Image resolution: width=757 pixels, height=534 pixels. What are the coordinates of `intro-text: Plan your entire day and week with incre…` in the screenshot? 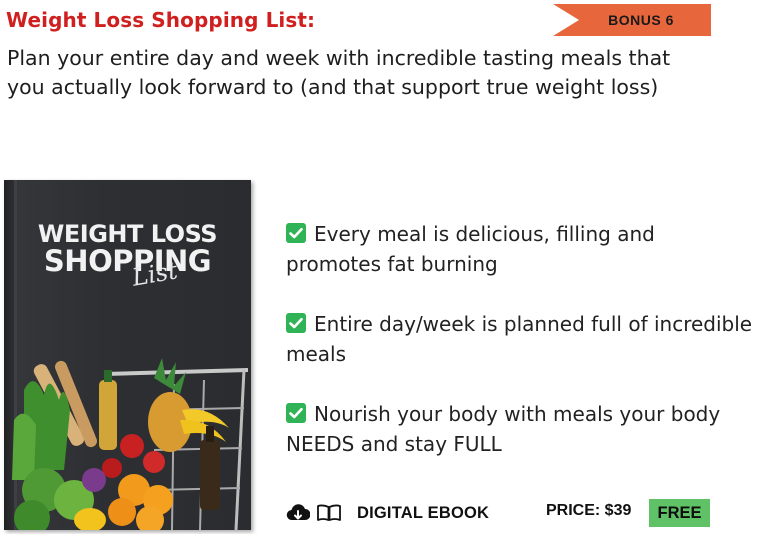 It's located at (339, 72).